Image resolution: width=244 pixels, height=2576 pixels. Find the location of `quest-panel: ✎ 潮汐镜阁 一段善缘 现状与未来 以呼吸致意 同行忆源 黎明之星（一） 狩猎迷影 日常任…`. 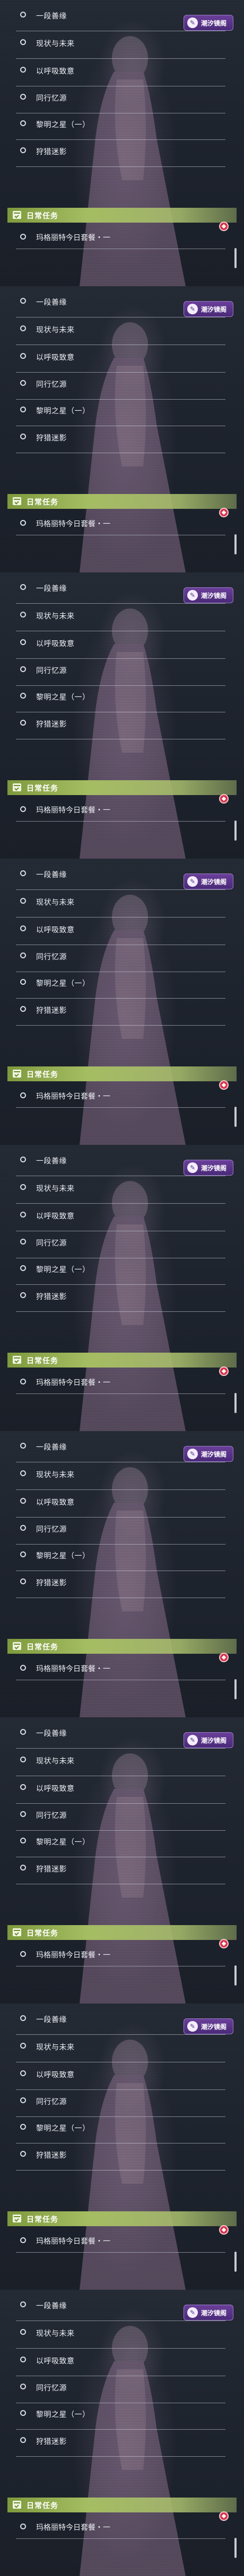

quest-panel: ✎ 潮汐镜阁 一段善缘 现状与未来 以呼吸致意 同行忆源 黎明之星（一） 狩猎迷影 日常任… is located at coordinates (122, 1860).